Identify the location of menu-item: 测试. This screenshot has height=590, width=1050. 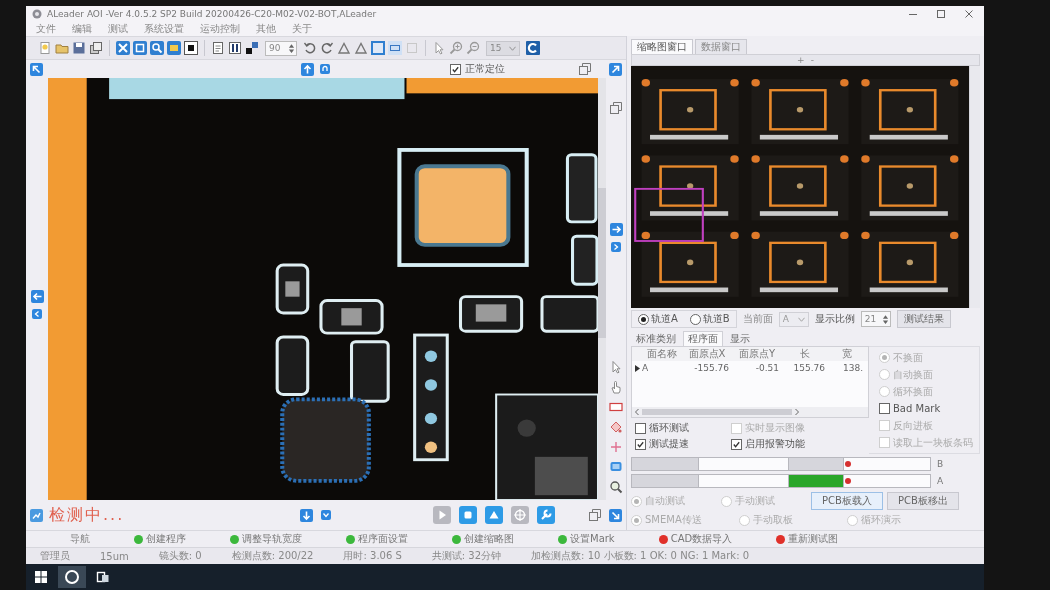
(118, 29).